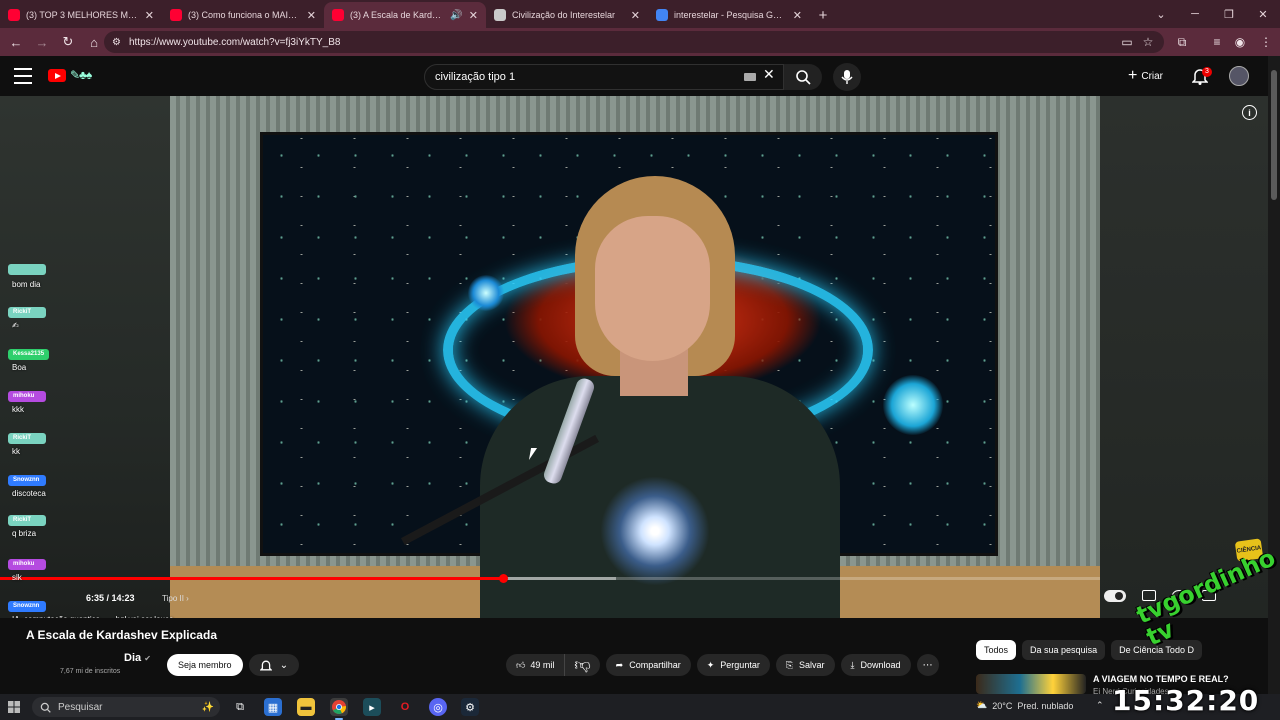 The width and height of the screenshot is (1280, 720). I want to click on scrubber-handle, so click(503, 578).